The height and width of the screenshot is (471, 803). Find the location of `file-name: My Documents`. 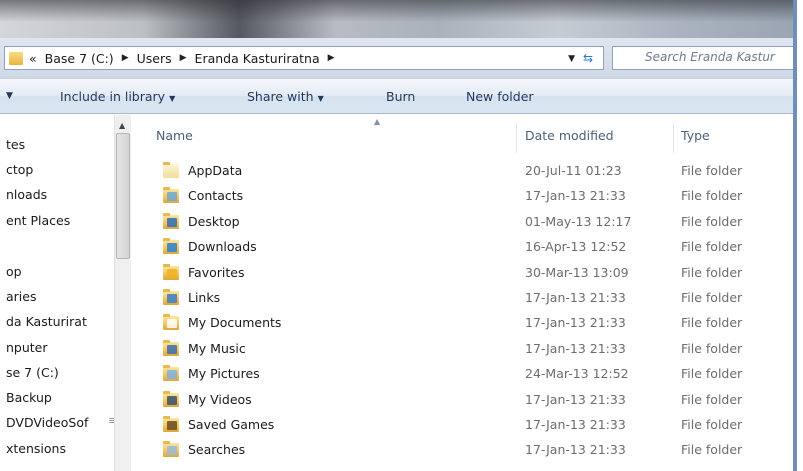

file-name: My Documents is located at coordinates (235, 323).